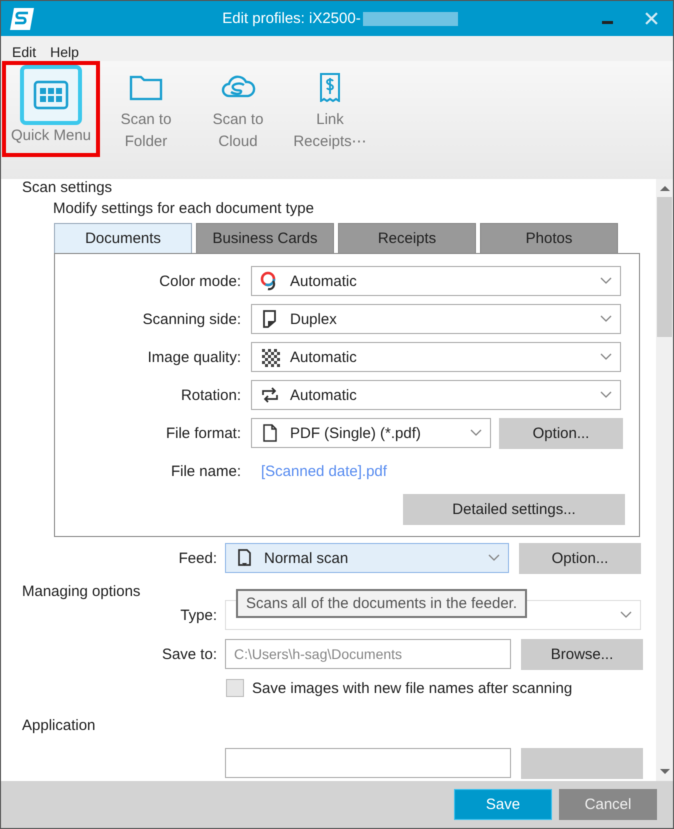  I want to click on section-heading: Application, so click(59, 725).